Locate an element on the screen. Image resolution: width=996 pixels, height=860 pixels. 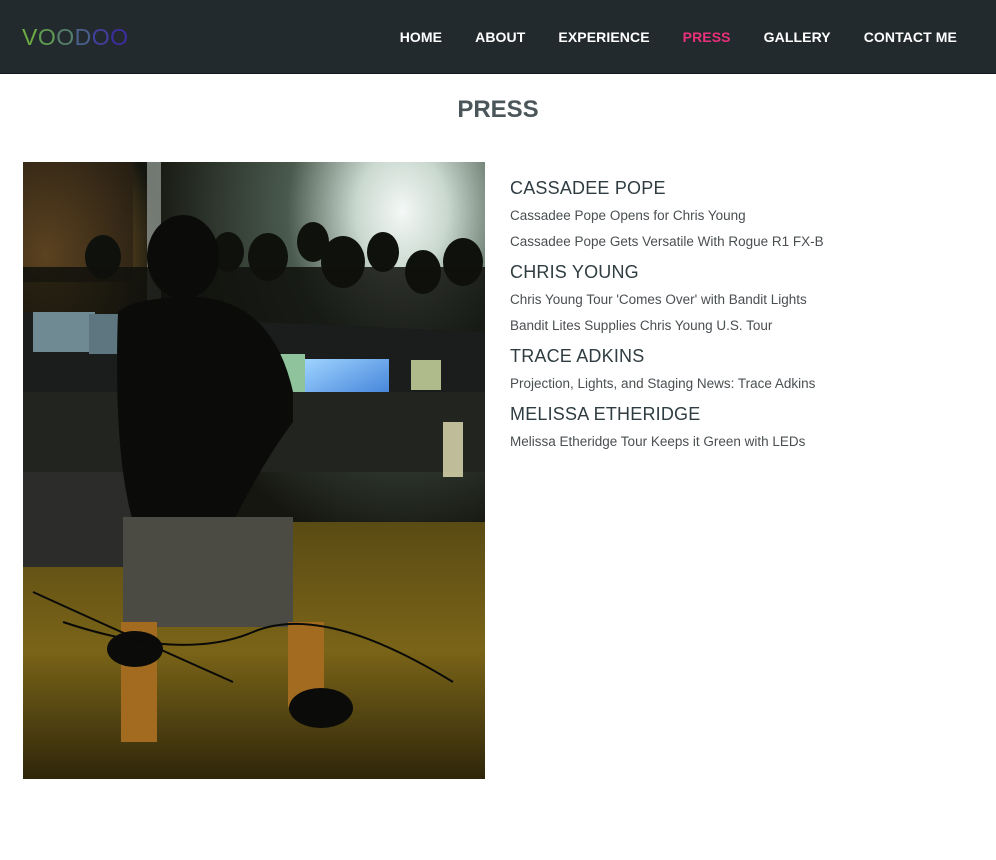
voodoo-logo: VOODOO is located at coordinates (75, 37).